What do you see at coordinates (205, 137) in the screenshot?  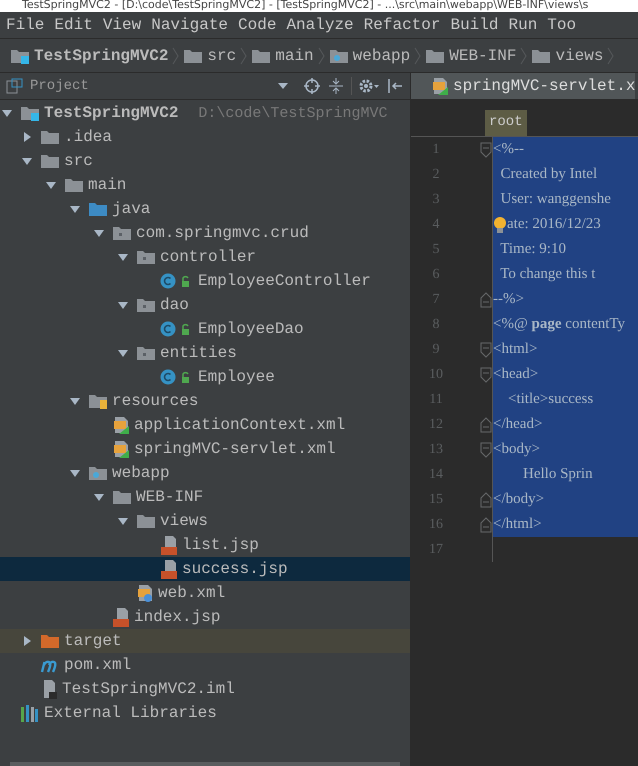 I see `tree-item: .idea` at bounding box center [205, 137].